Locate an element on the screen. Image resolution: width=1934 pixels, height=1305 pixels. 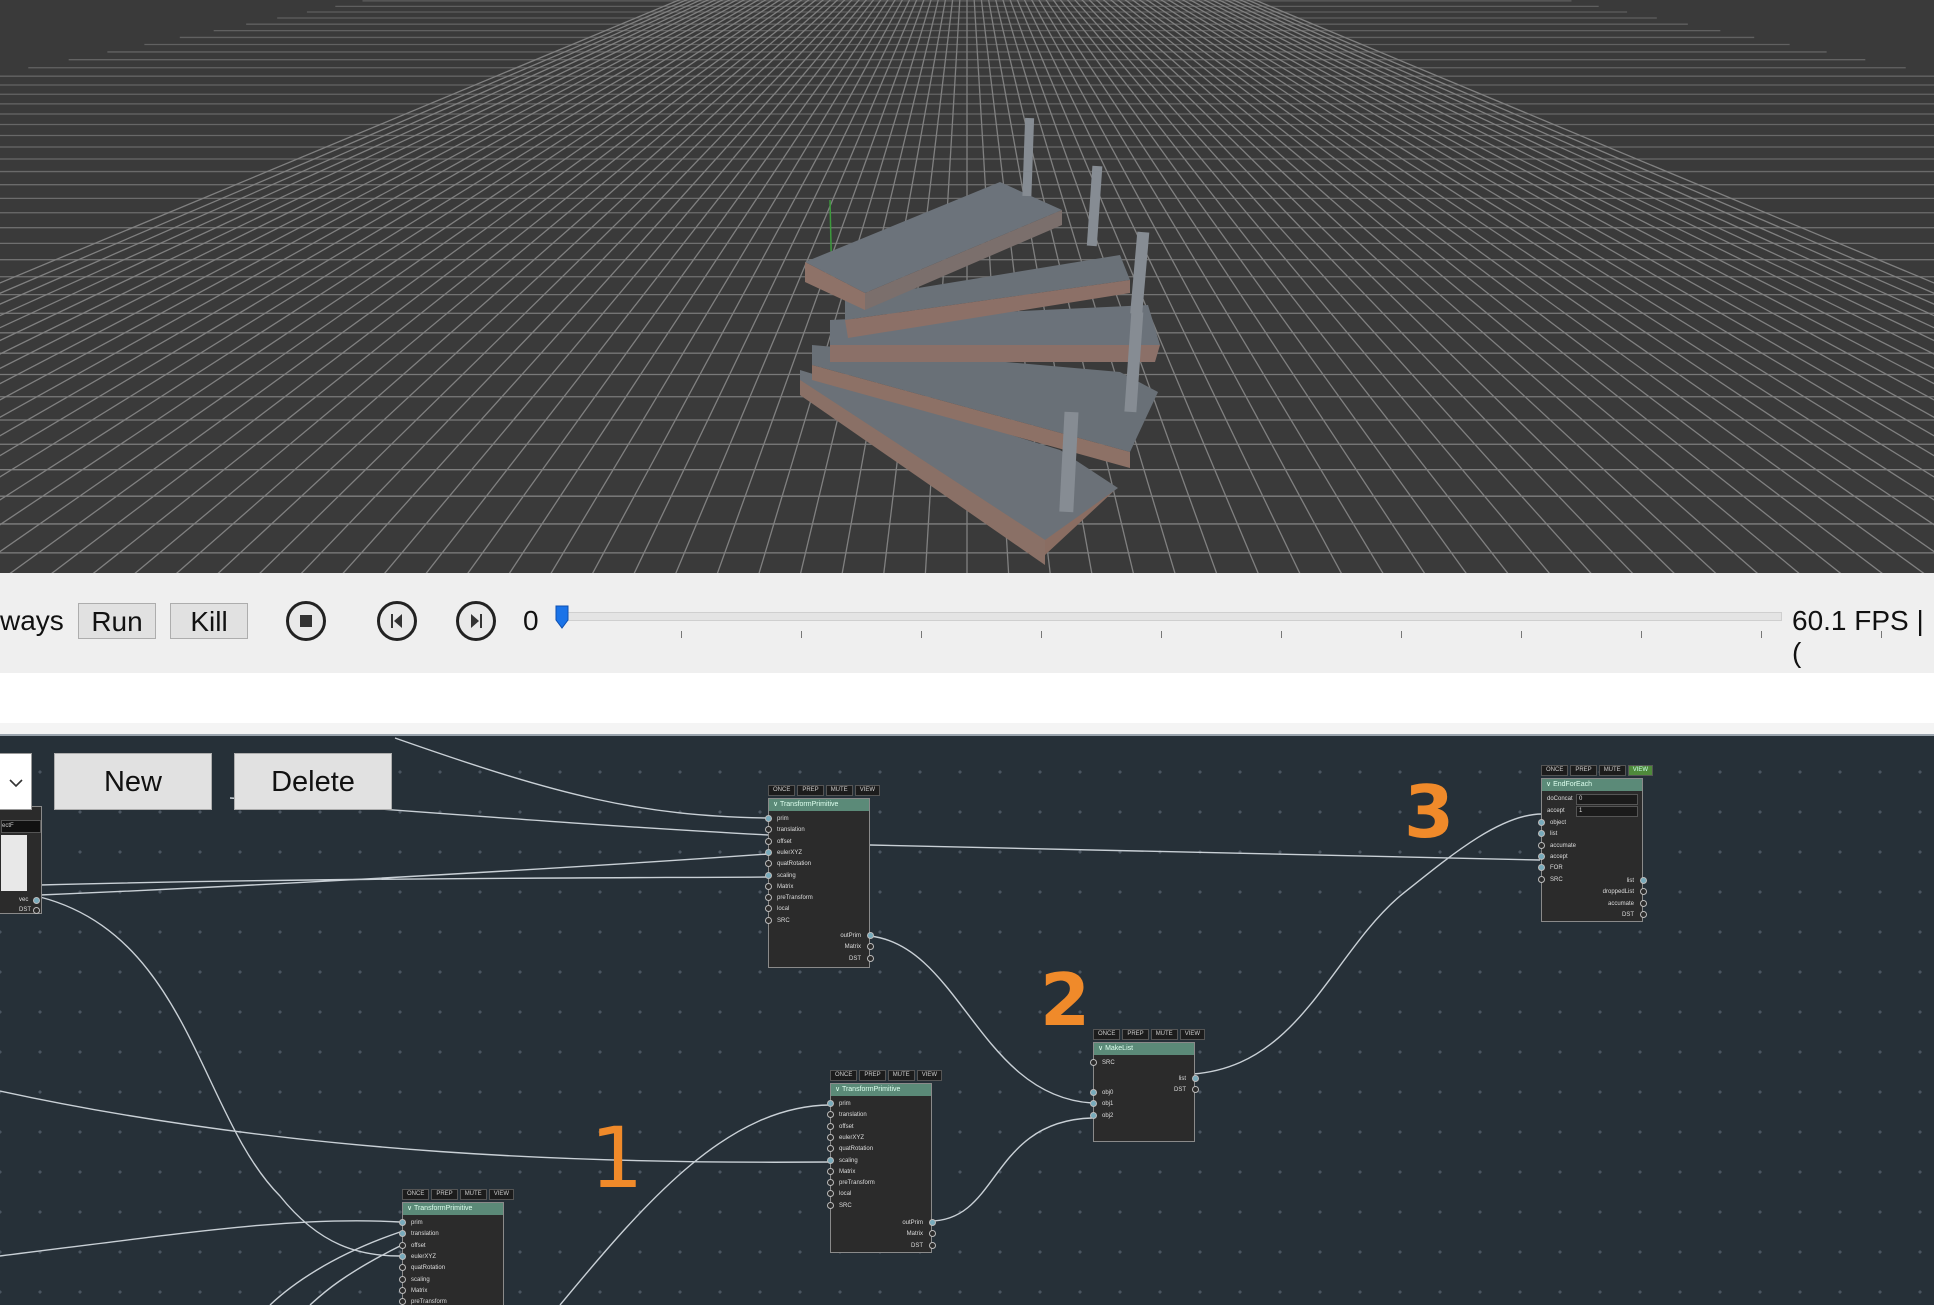
partial-node: ectF vec DST is located at coordinates (21, 860).